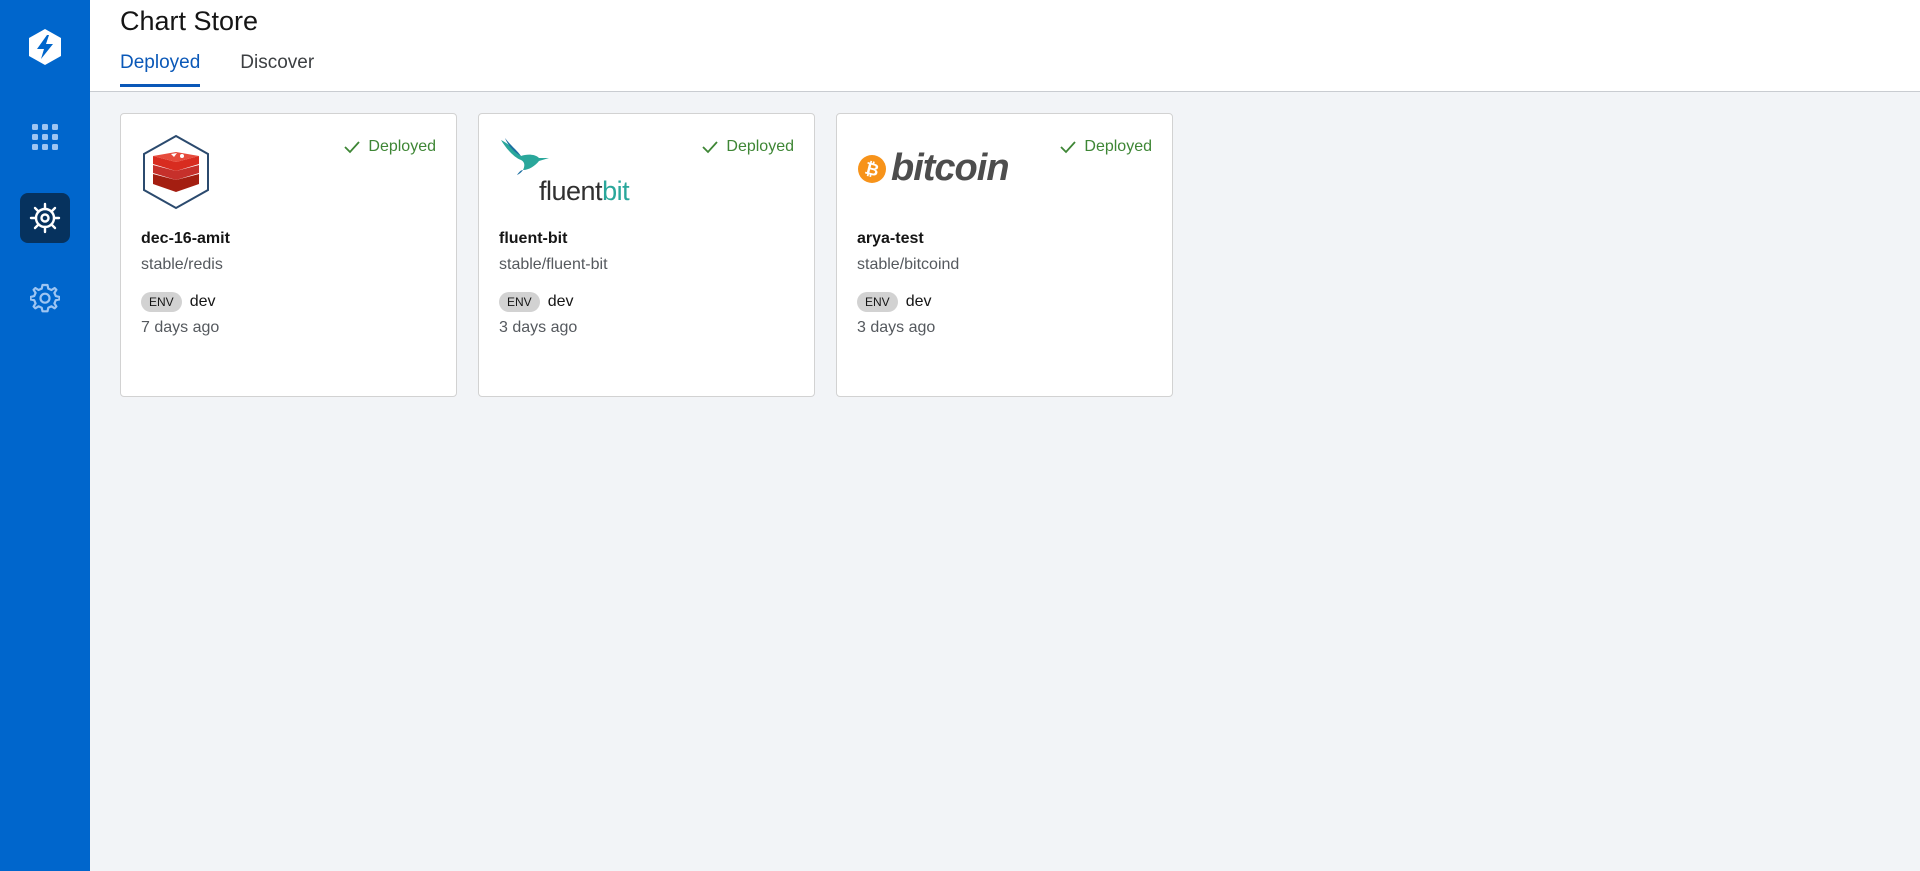 The height and width of the screenshot is (871, 1920). Describe the element at coordinates (185, 238) in the screenshot. I see `release-name: dec-16-amit` at that location.